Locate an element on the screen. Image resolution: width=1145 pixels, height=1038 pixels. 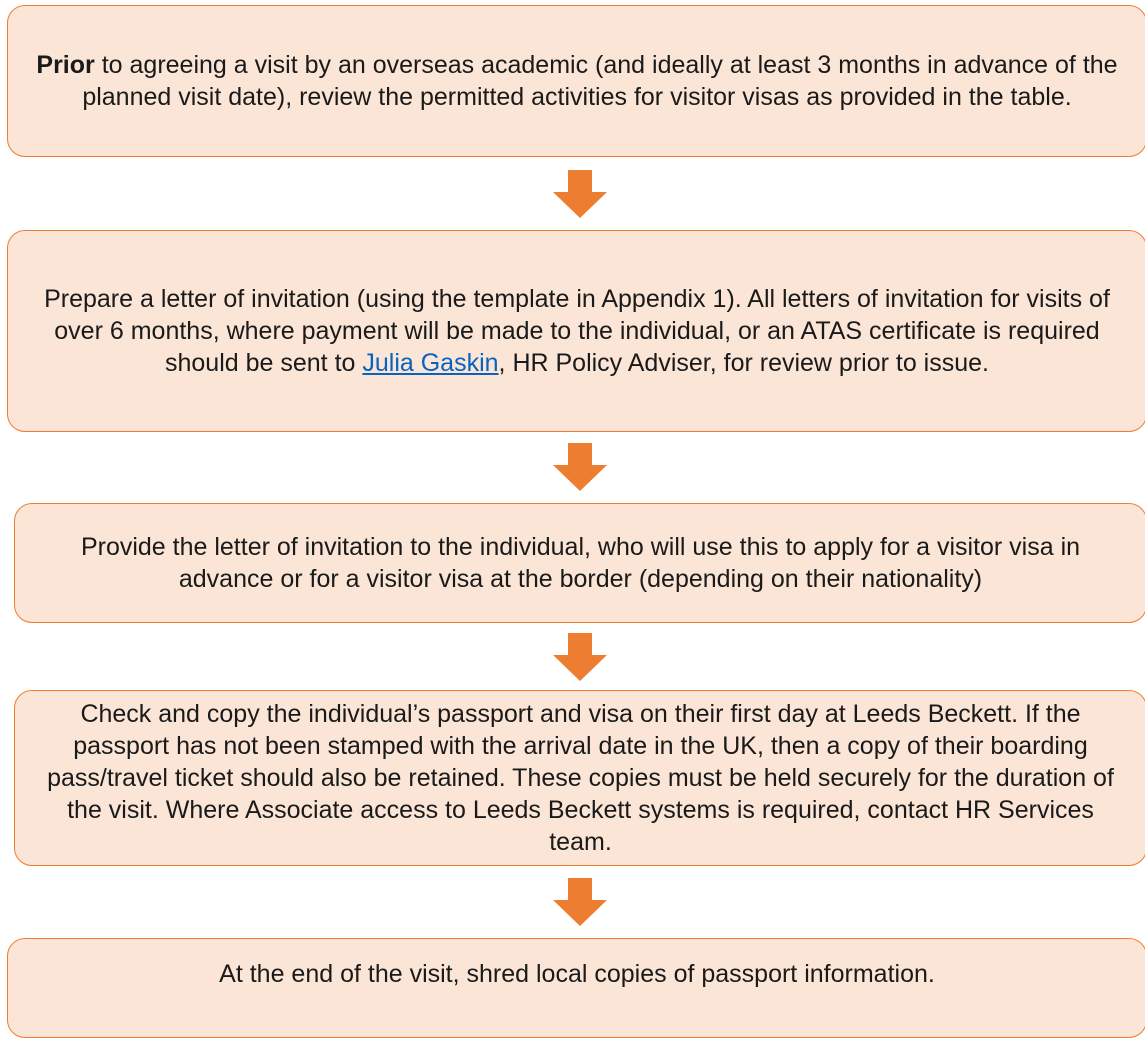
julia-gaskin-link: Julia Gaskin is located at coordinates (430, 363).